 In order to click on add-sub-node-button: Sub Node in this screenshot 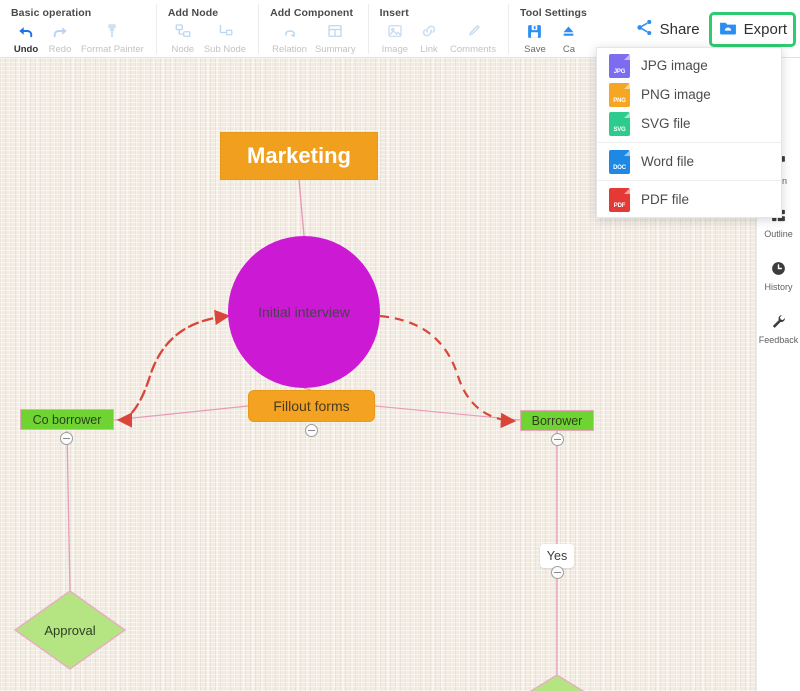, I will do `click(225, 38)`.